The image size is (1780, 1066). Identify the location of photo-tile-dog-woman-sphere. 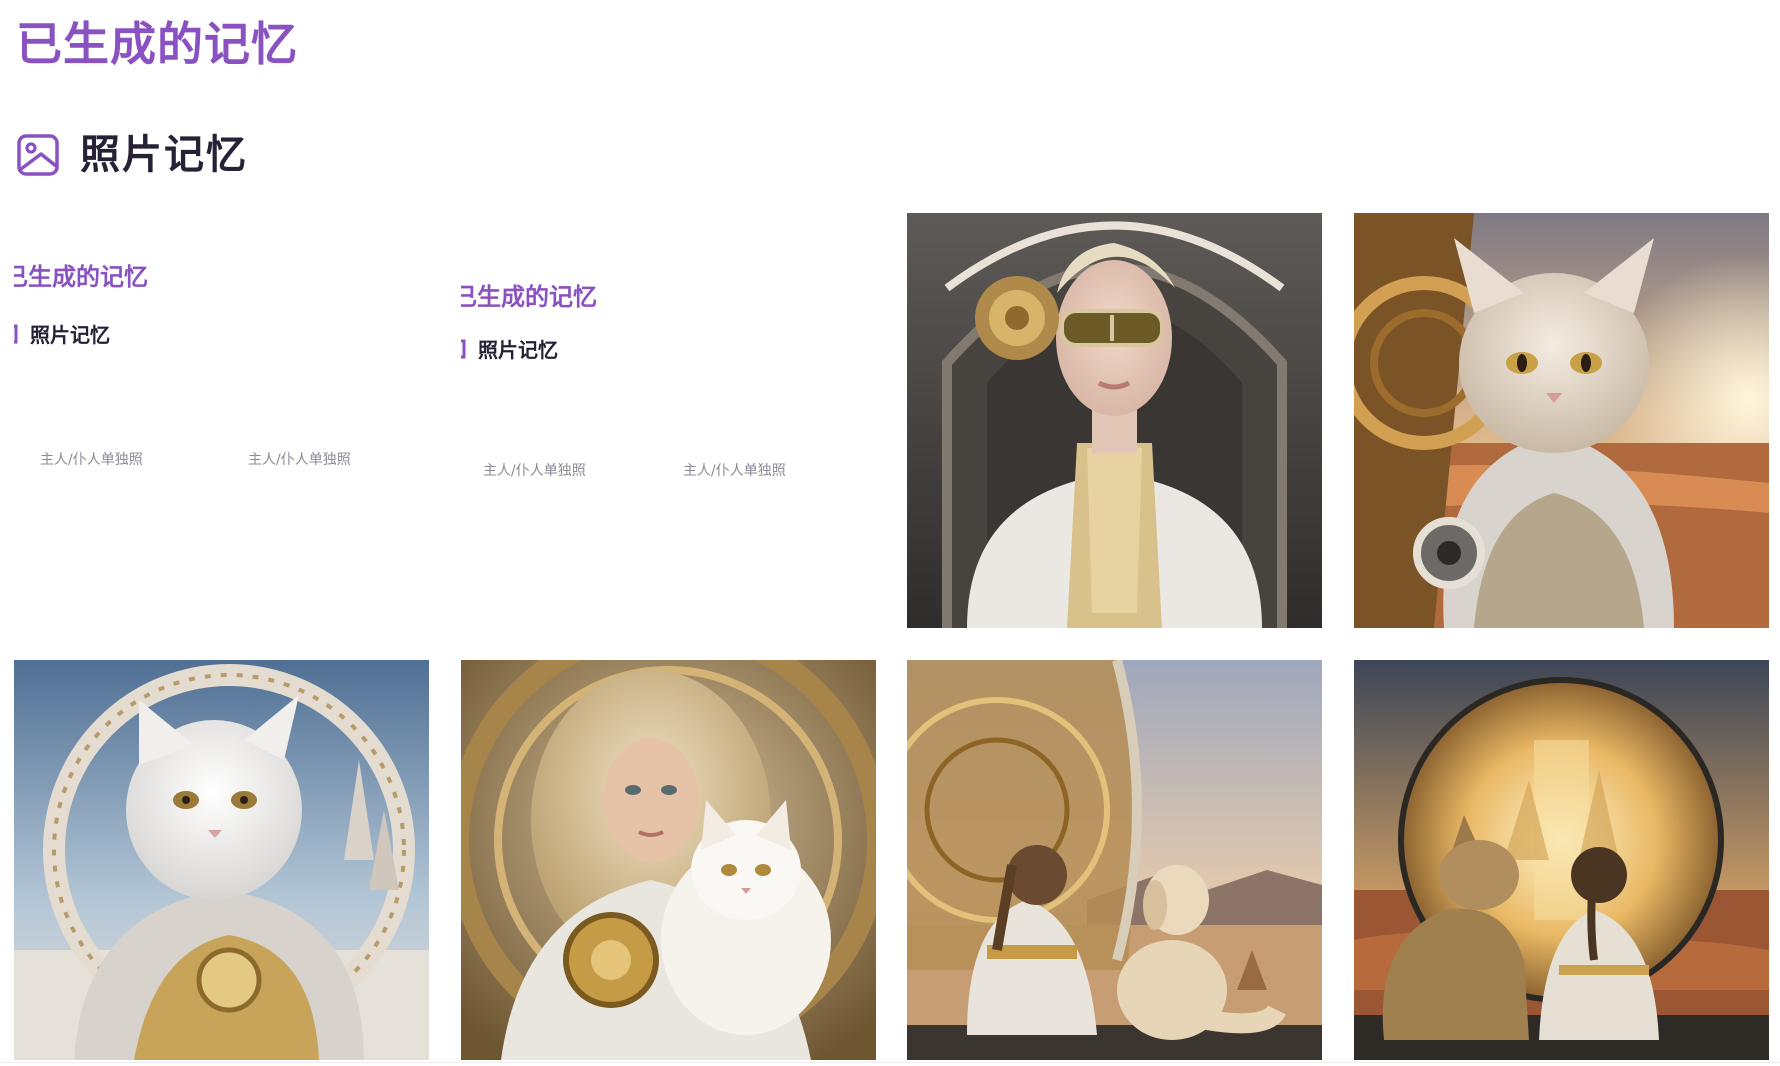
(1561, 860).